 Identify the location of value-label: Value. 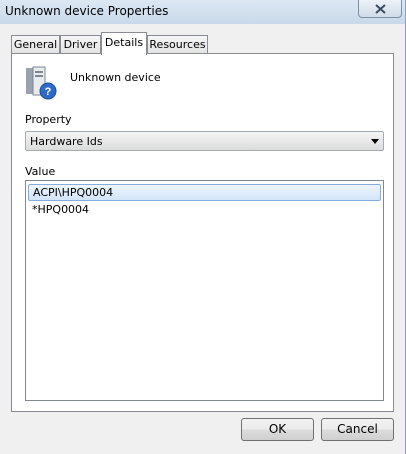
(40, 171).